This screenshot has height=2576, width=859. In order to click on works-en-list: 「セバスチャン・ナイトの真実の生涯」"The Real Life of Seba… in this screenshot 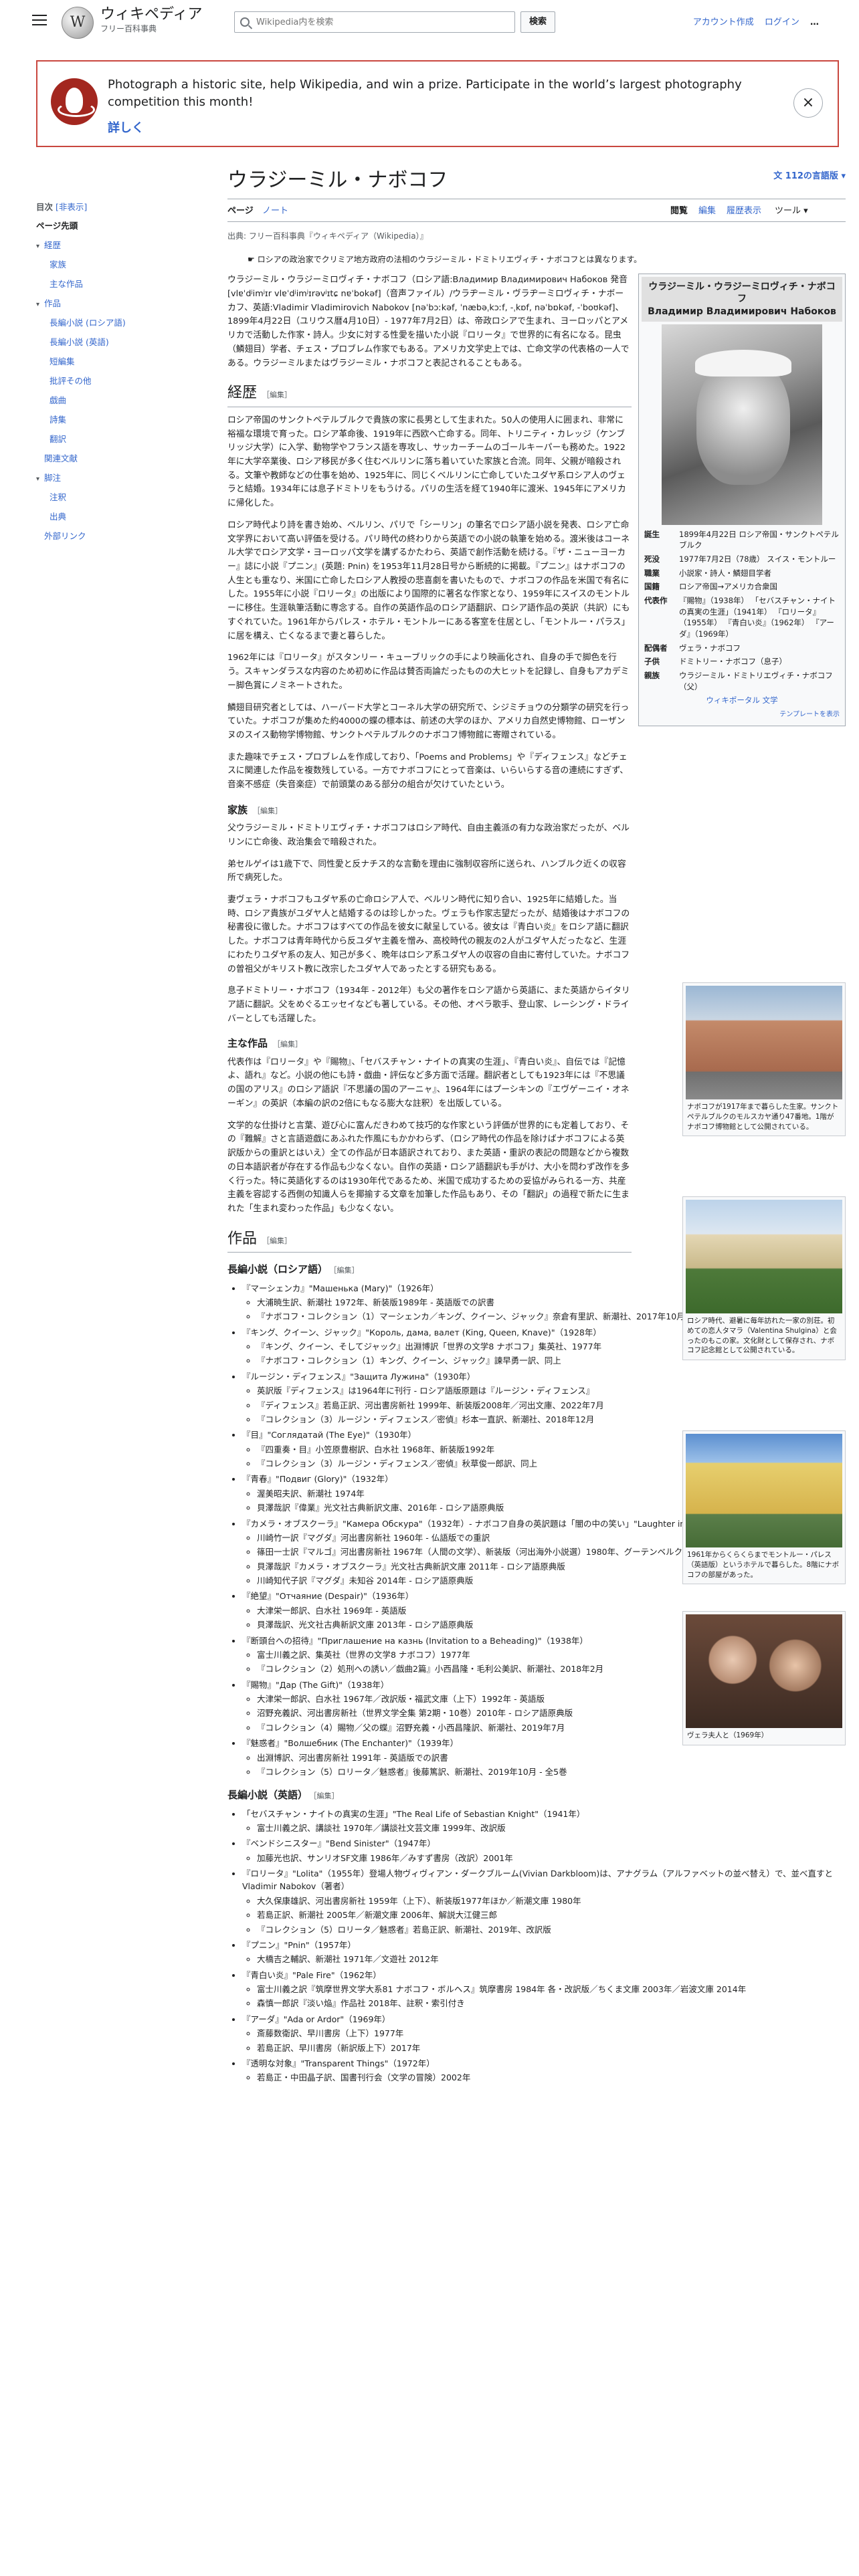, I will do `click(536, 1946)`.